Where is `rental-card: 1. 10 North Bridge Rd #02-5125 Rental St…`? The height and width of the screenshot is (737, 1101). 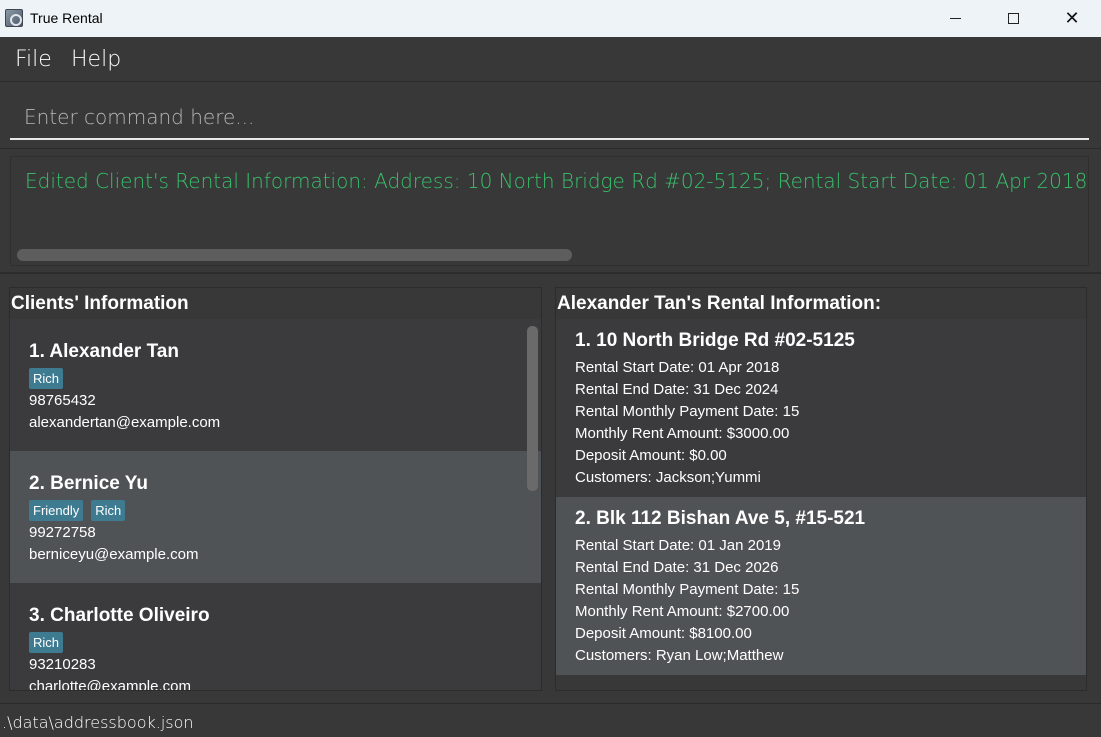
rental-card: 1. 10 North Bridge Rd #02-5125 Rental St… is located at coordinates (821, 408).